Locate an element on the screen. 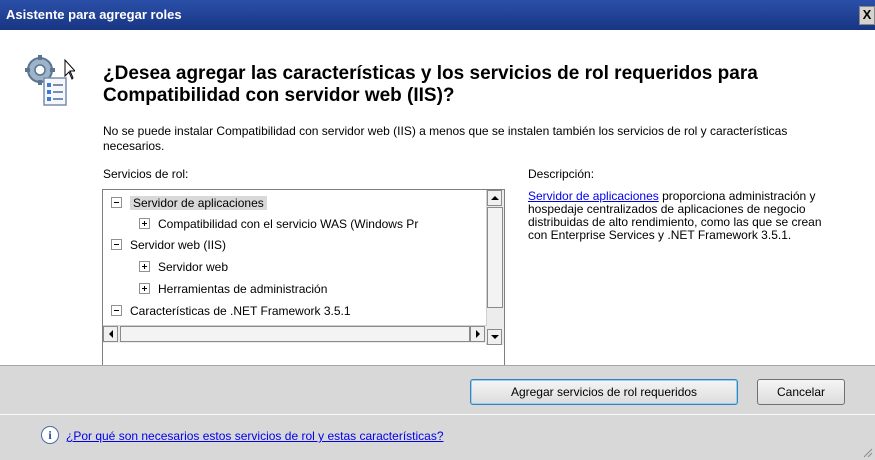  horizontal-scrollbar is located at coordinates (295, 334).